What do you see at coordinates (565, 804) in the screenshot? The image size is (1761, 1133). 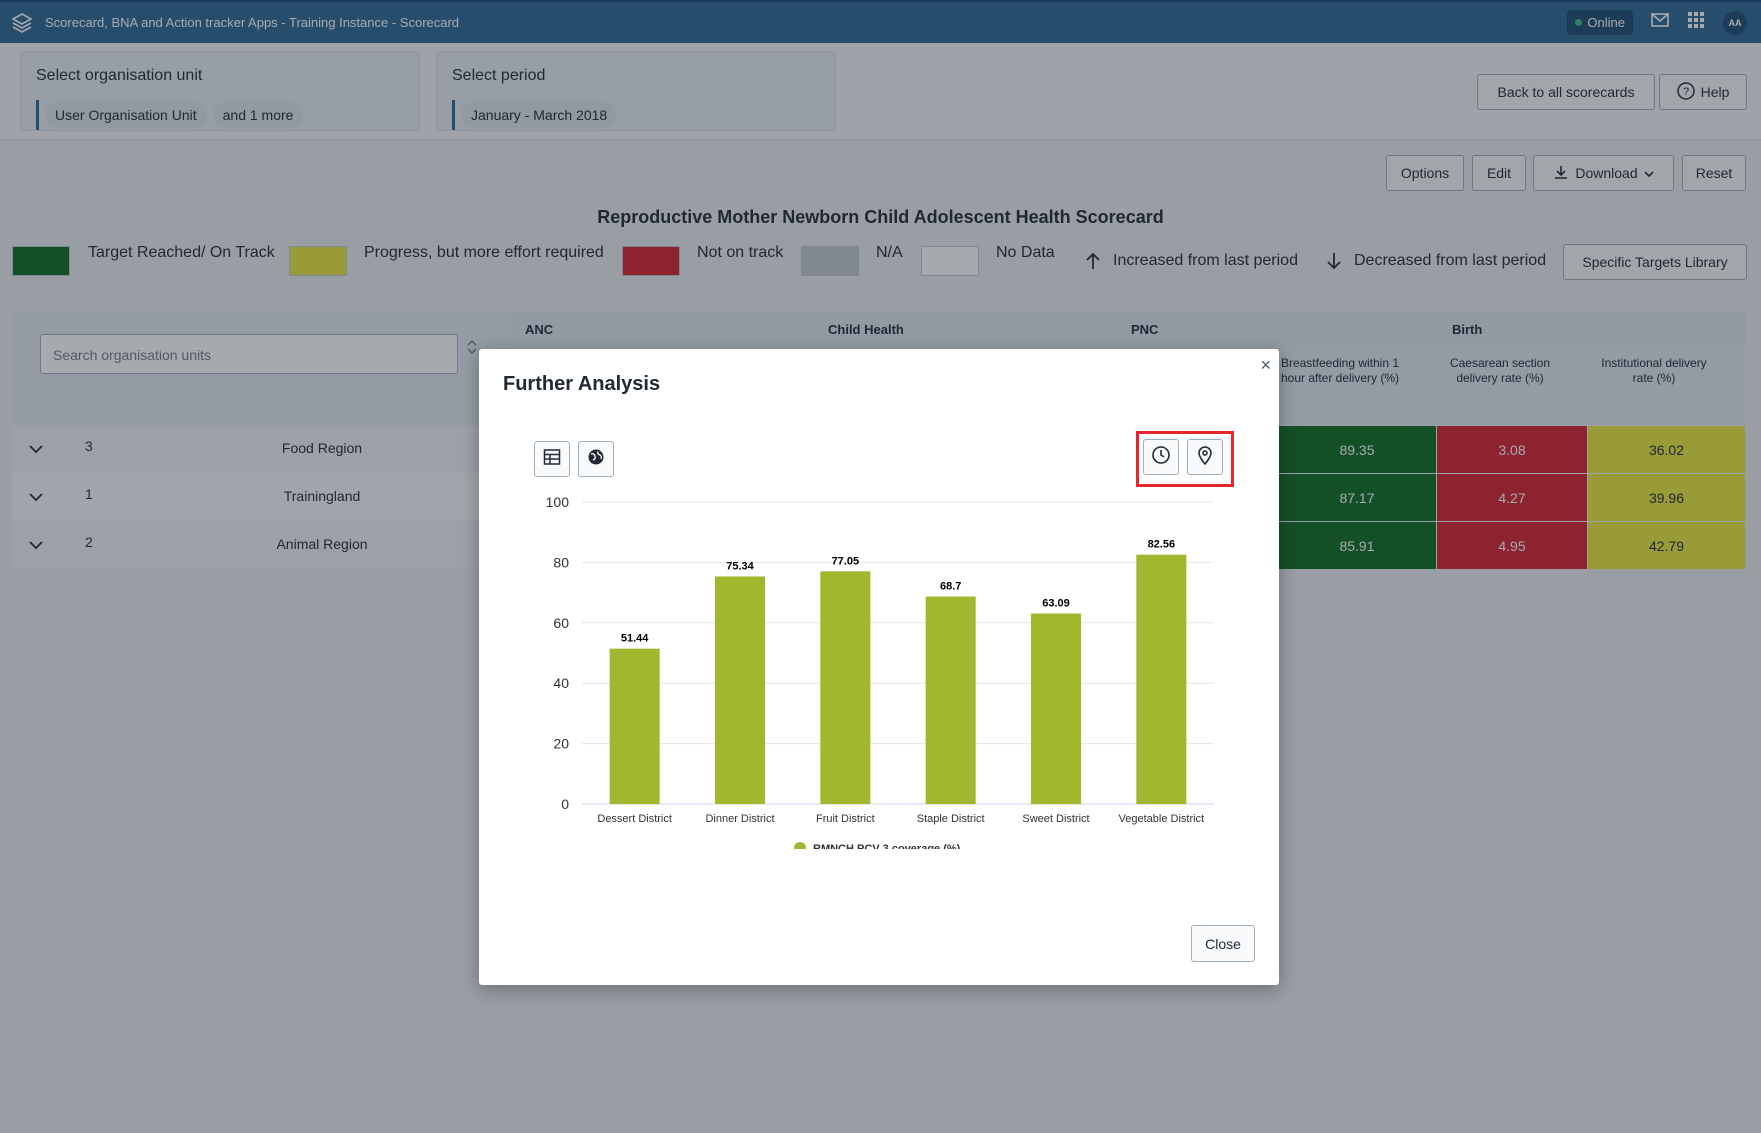 I see `y-tick-label: 0` at bounding box center [565, 804].